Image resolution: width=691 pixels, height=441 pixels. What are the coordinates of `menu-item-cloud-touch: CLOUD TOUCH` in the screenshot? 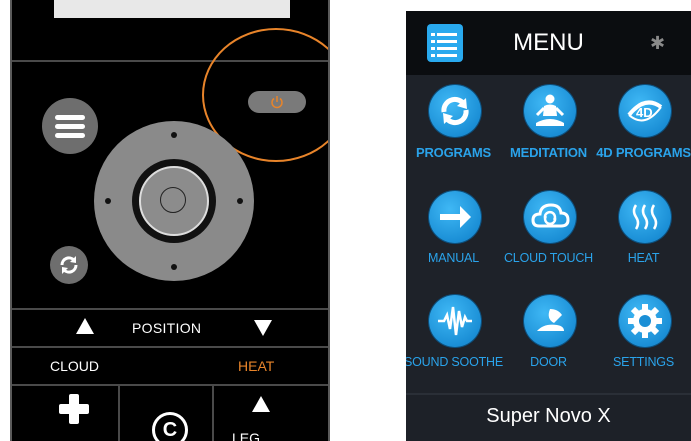 It's located at (548, 231).